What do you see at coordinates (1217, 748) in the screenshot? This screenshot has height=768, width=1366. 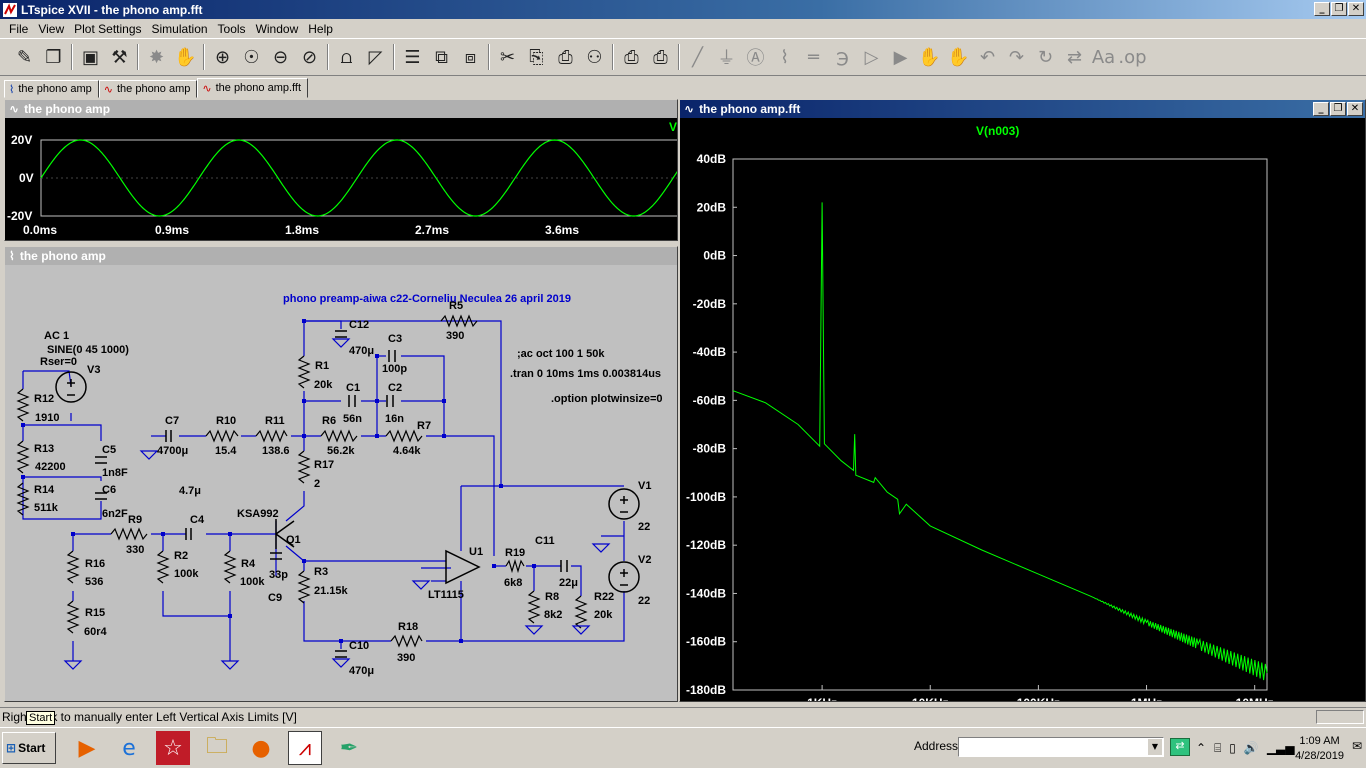 I see `network-icon: ⌸` at bounding box center [1217, 748].